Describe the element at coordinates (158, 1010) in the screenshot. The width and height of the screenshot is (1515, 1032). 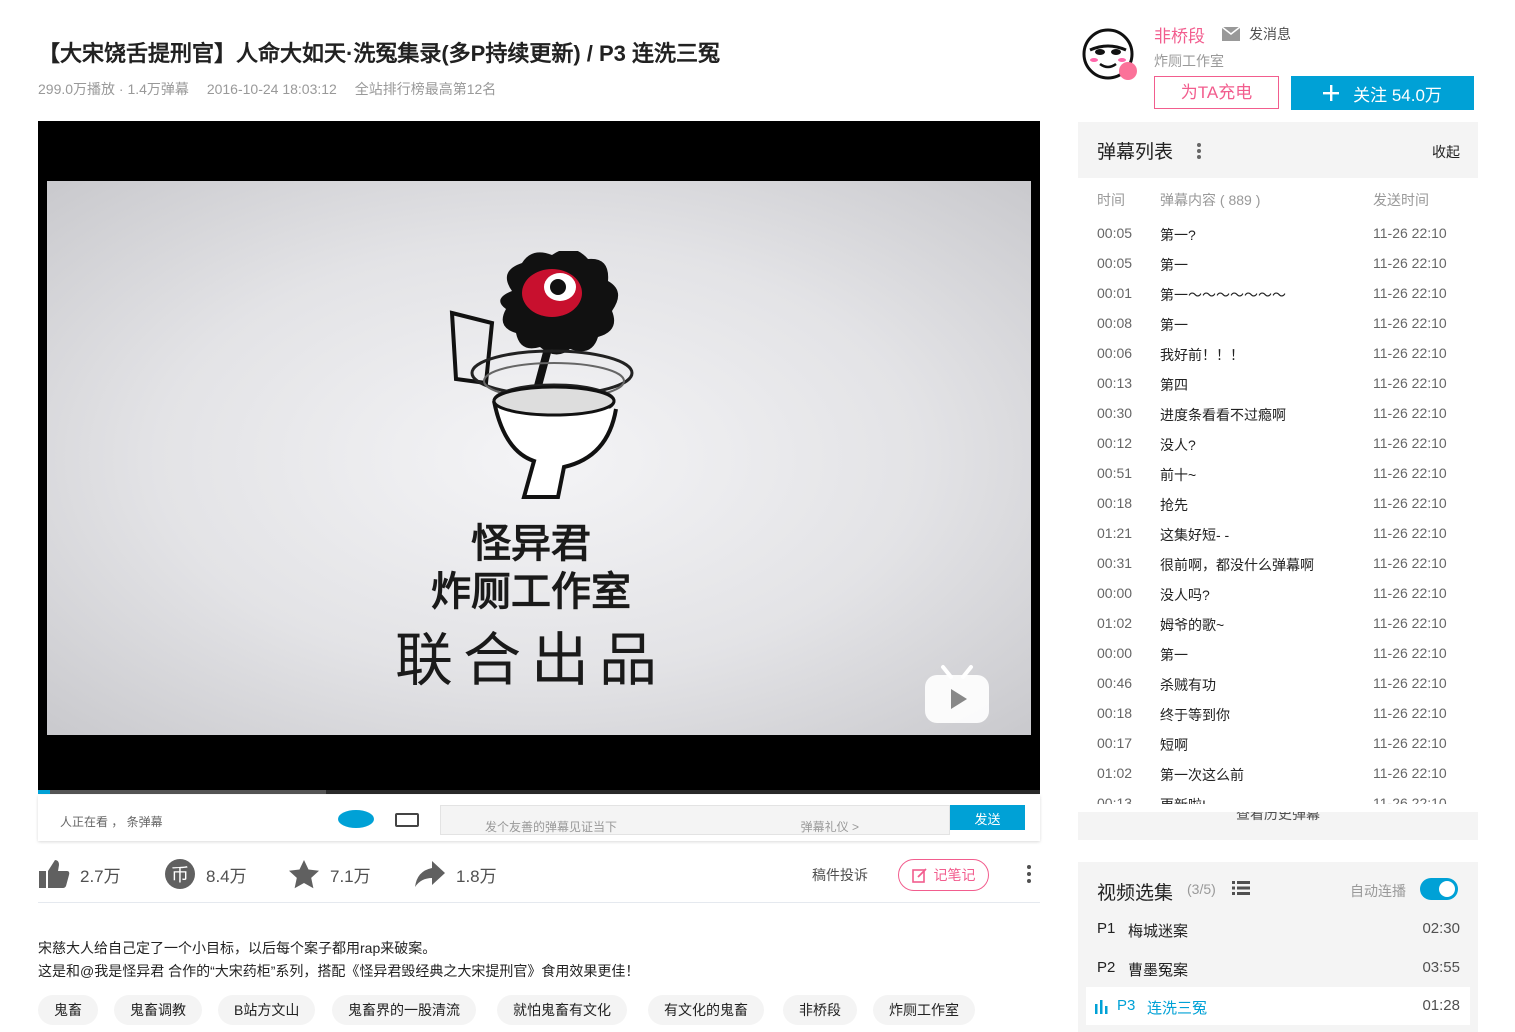
I see `tag-item: 鬼畜调教` at that location.